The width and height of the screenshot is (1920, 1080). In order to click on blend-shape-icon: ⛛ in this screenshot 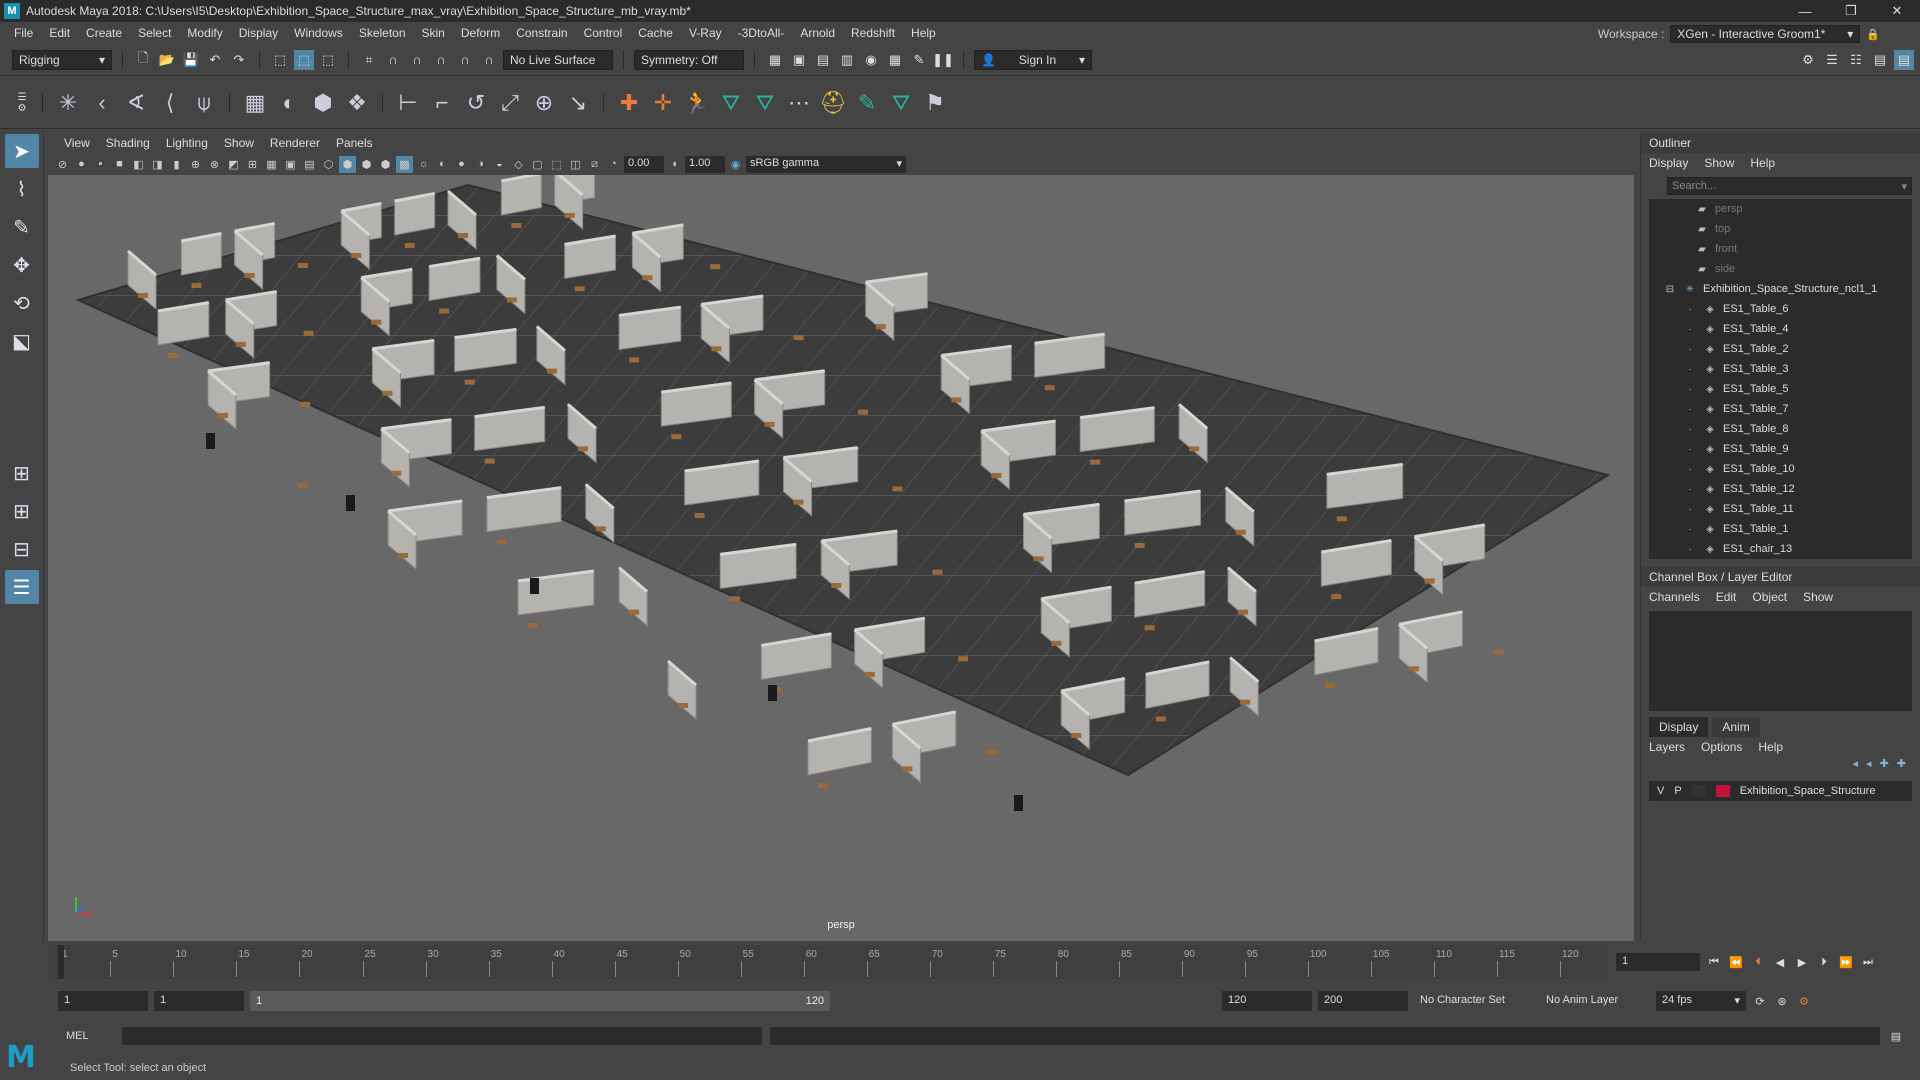, I will do `click(731, 103)`.